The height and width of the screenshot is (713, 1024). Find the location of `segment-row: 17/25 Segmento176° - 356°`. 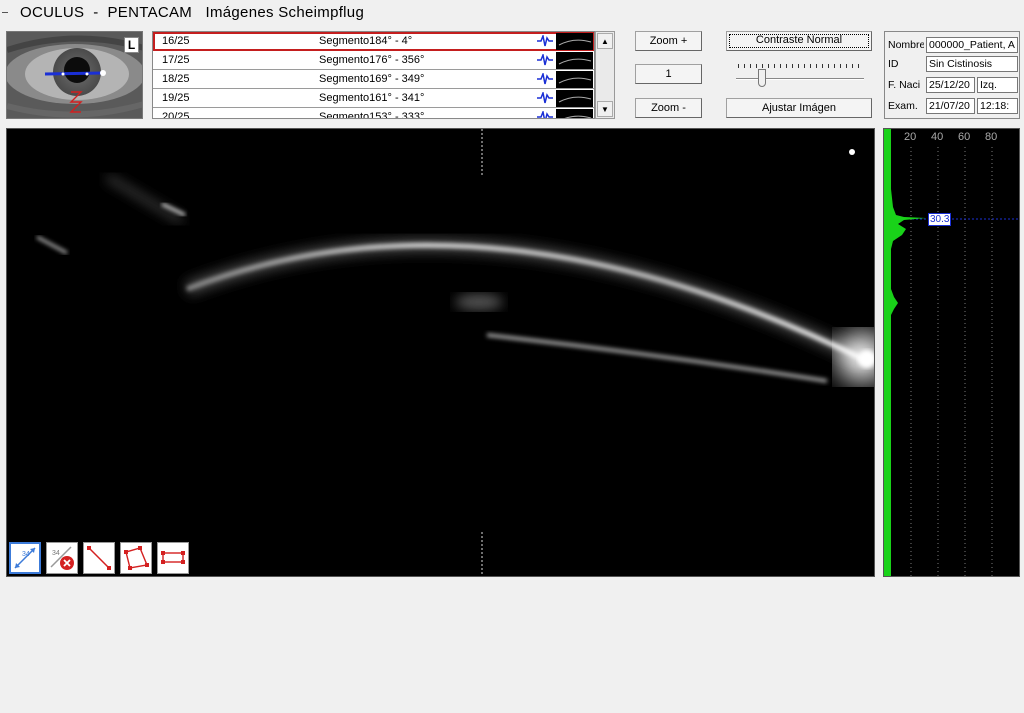

segment-row: 17/25 Segmento176° - 356° is located at coordinates (373, 60).